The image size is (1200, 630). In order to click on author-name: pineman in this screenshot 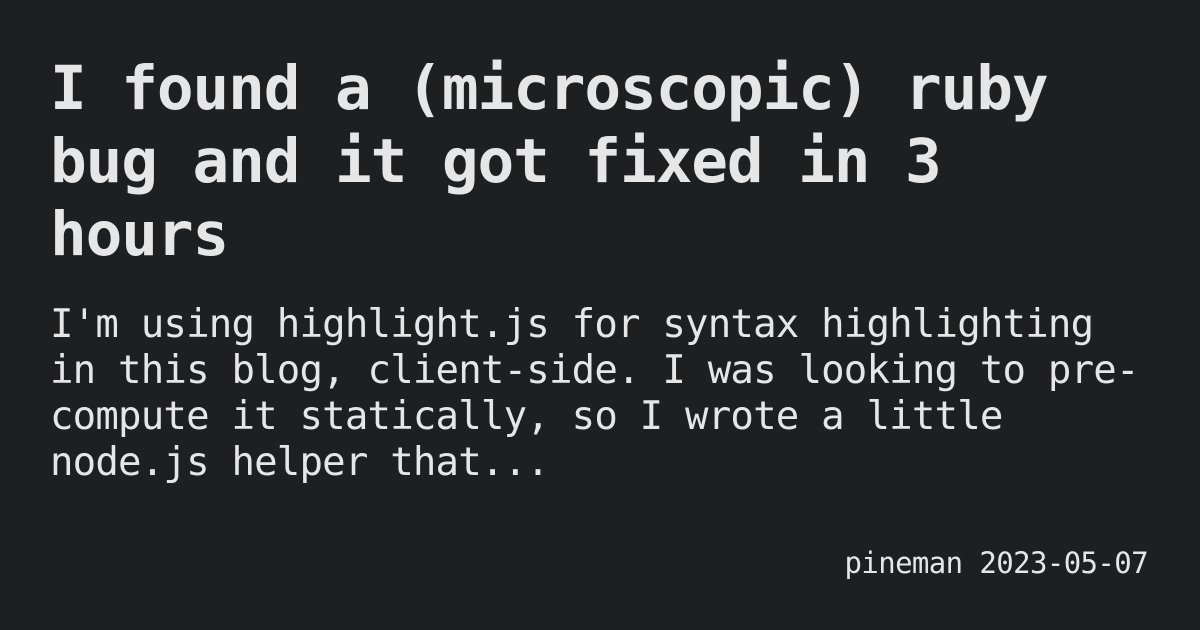, I will do `click(903, 563)`.